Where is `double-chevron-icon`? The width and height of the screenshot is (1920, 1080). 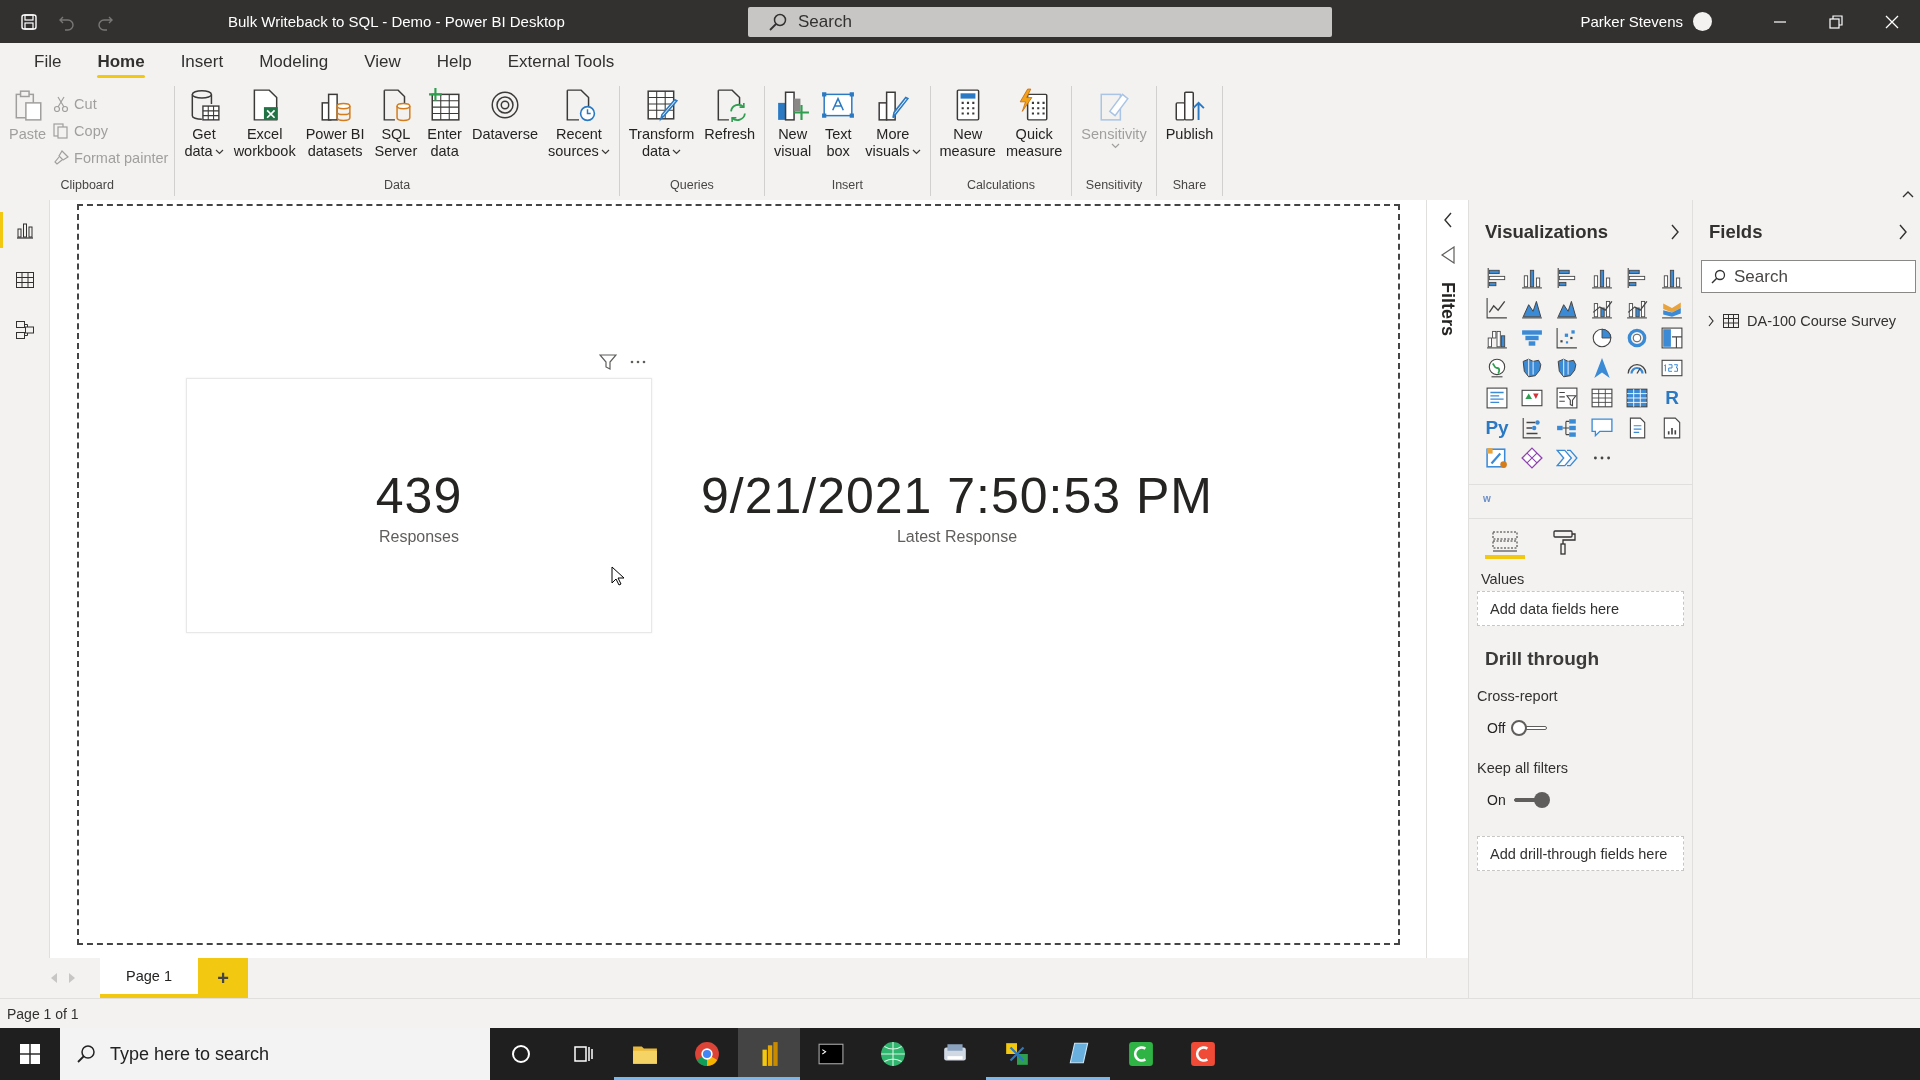 double-chevron-icon is located at coordinates (1567, 458).